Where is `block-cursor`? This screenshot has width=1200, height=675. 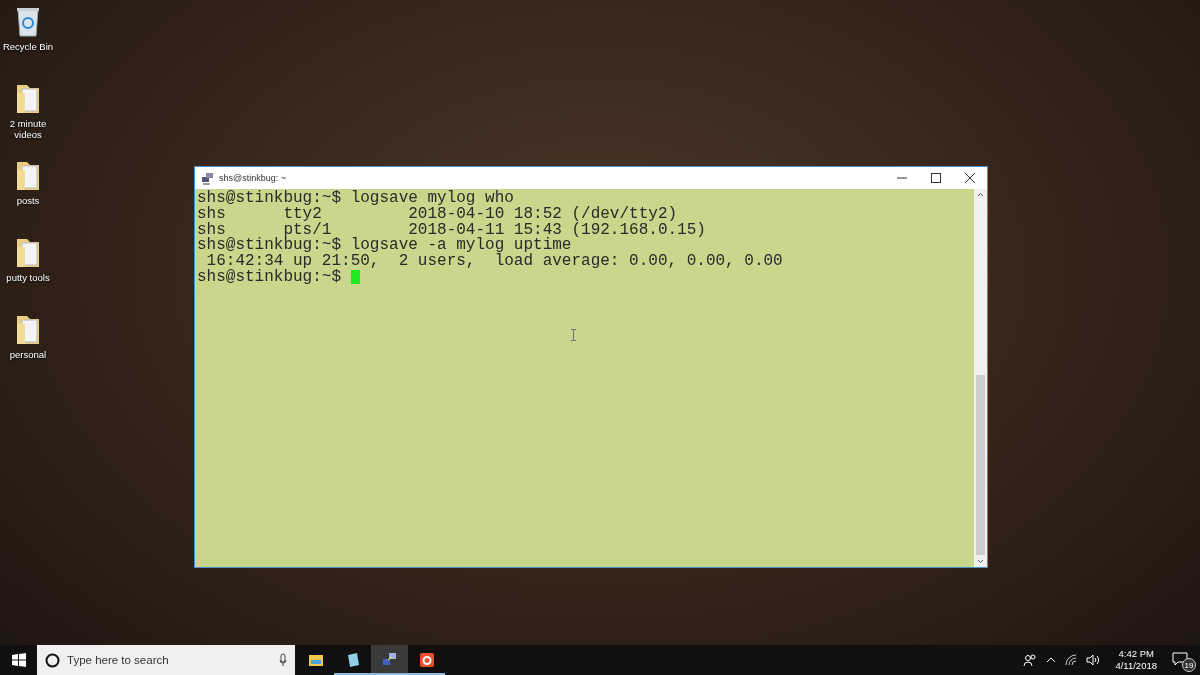
block-cursor is located at coordinates (355, 277).